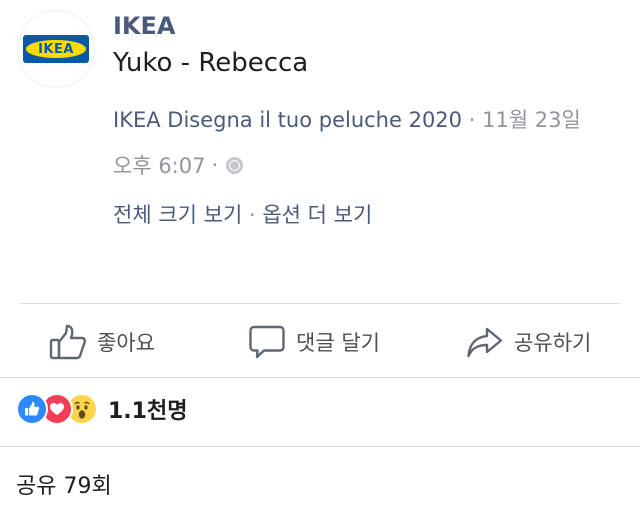 This screenshot has height=516, width=640. I want to click on like-button: 좋아요, so click(102, 342).